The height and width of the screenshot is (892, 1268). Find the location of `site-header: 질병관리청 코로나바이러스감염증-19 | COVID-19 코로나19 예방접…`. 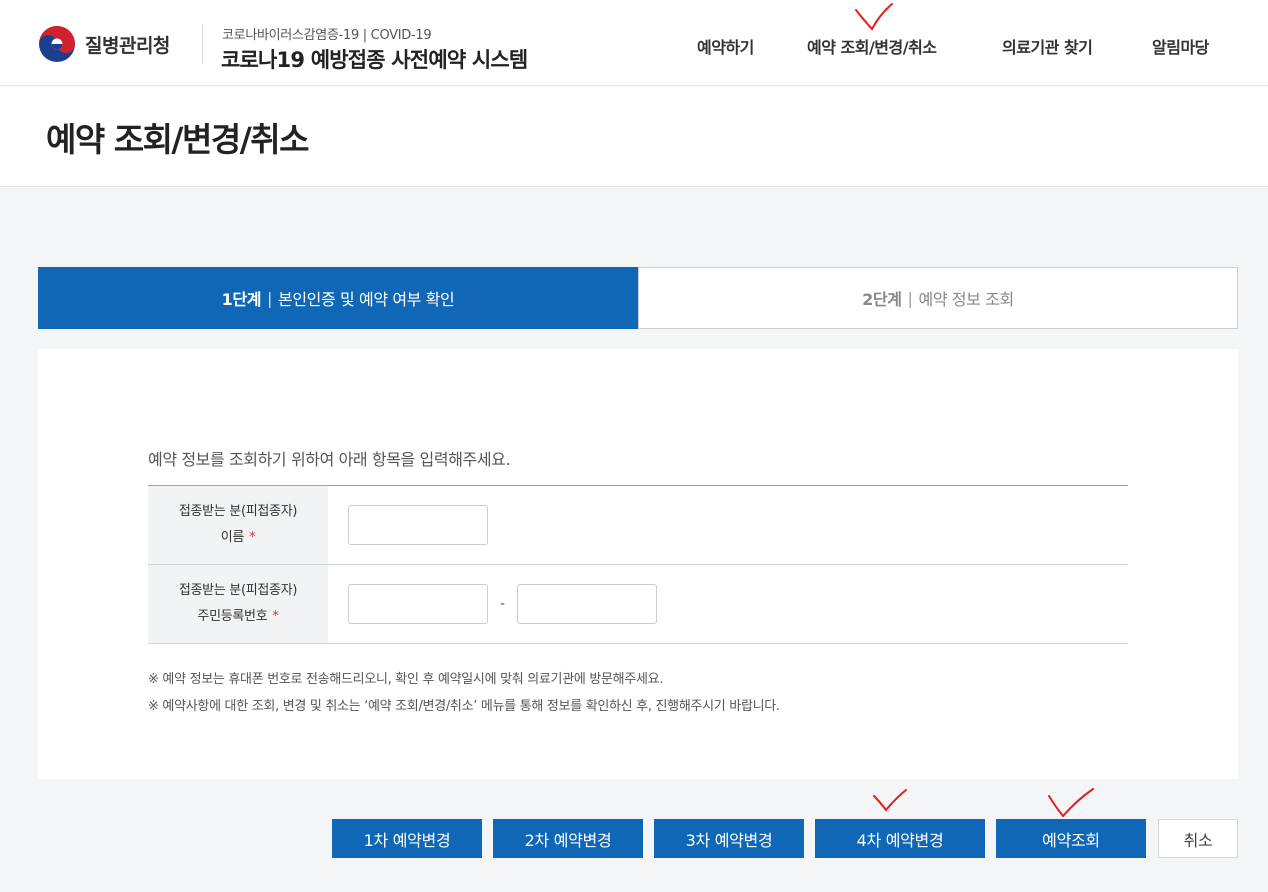

site-header: 질병관리청 코로나바이러스감염증-19 | COVID-19 코로나19 예방접… is located at coordinates (634, 43).